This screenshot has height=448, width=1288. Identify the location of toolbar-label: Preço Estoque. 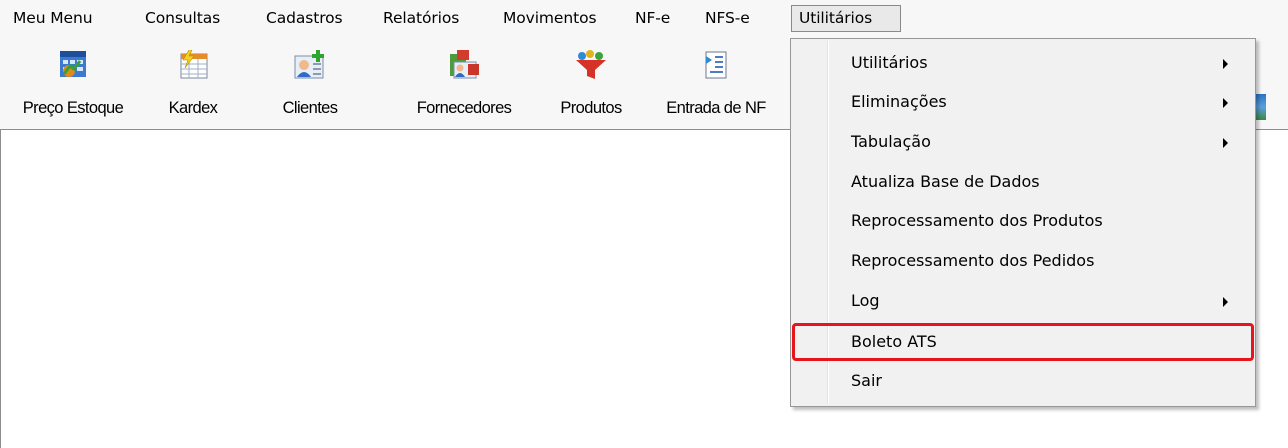
(73, 108).